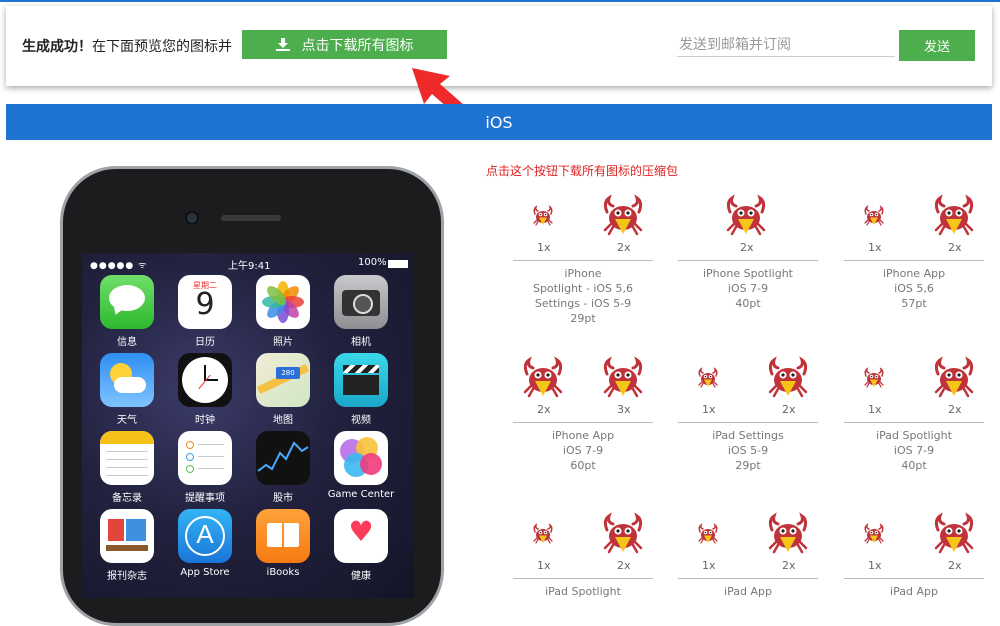 Image resolution: width=1000 pixels, height=626 pixels. What do you see at coordinates (127, 467) in the screenshot?
I see `app-notes: 备忘录` at bounding box center [127, 467].